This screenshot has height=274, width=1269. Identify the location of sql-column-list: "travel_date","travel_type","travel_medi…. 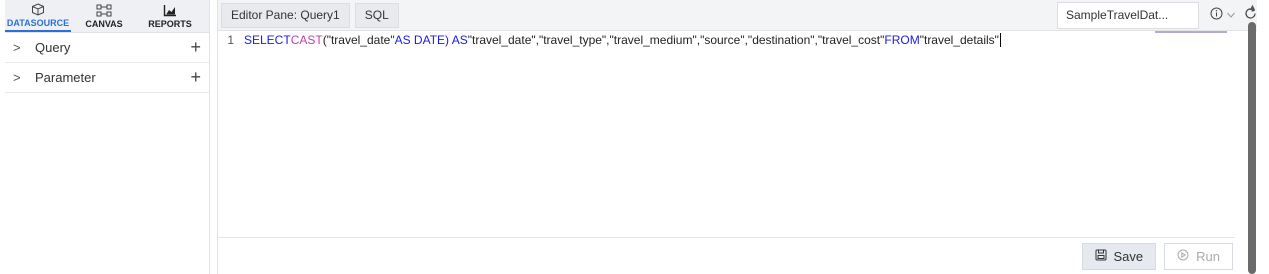
(676, 40).